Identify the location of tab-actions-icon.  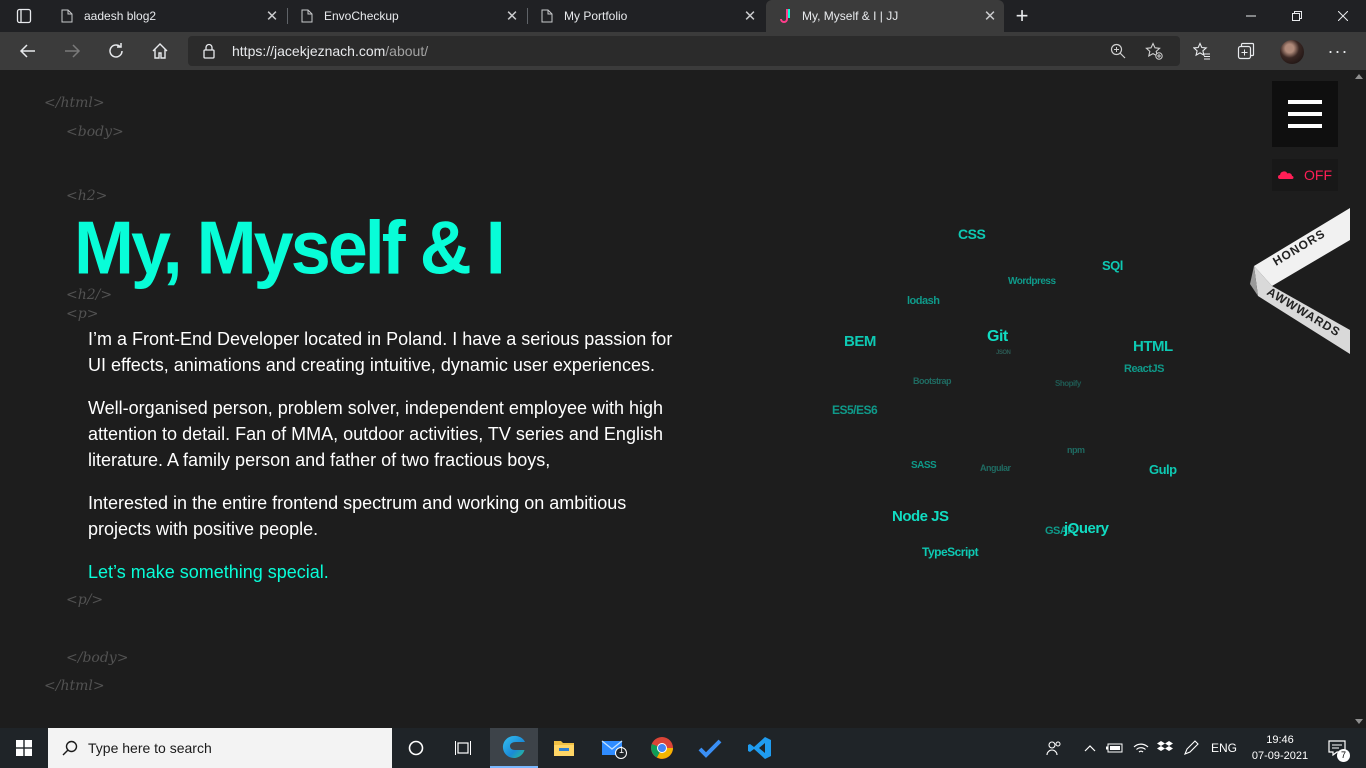
(24, 16).